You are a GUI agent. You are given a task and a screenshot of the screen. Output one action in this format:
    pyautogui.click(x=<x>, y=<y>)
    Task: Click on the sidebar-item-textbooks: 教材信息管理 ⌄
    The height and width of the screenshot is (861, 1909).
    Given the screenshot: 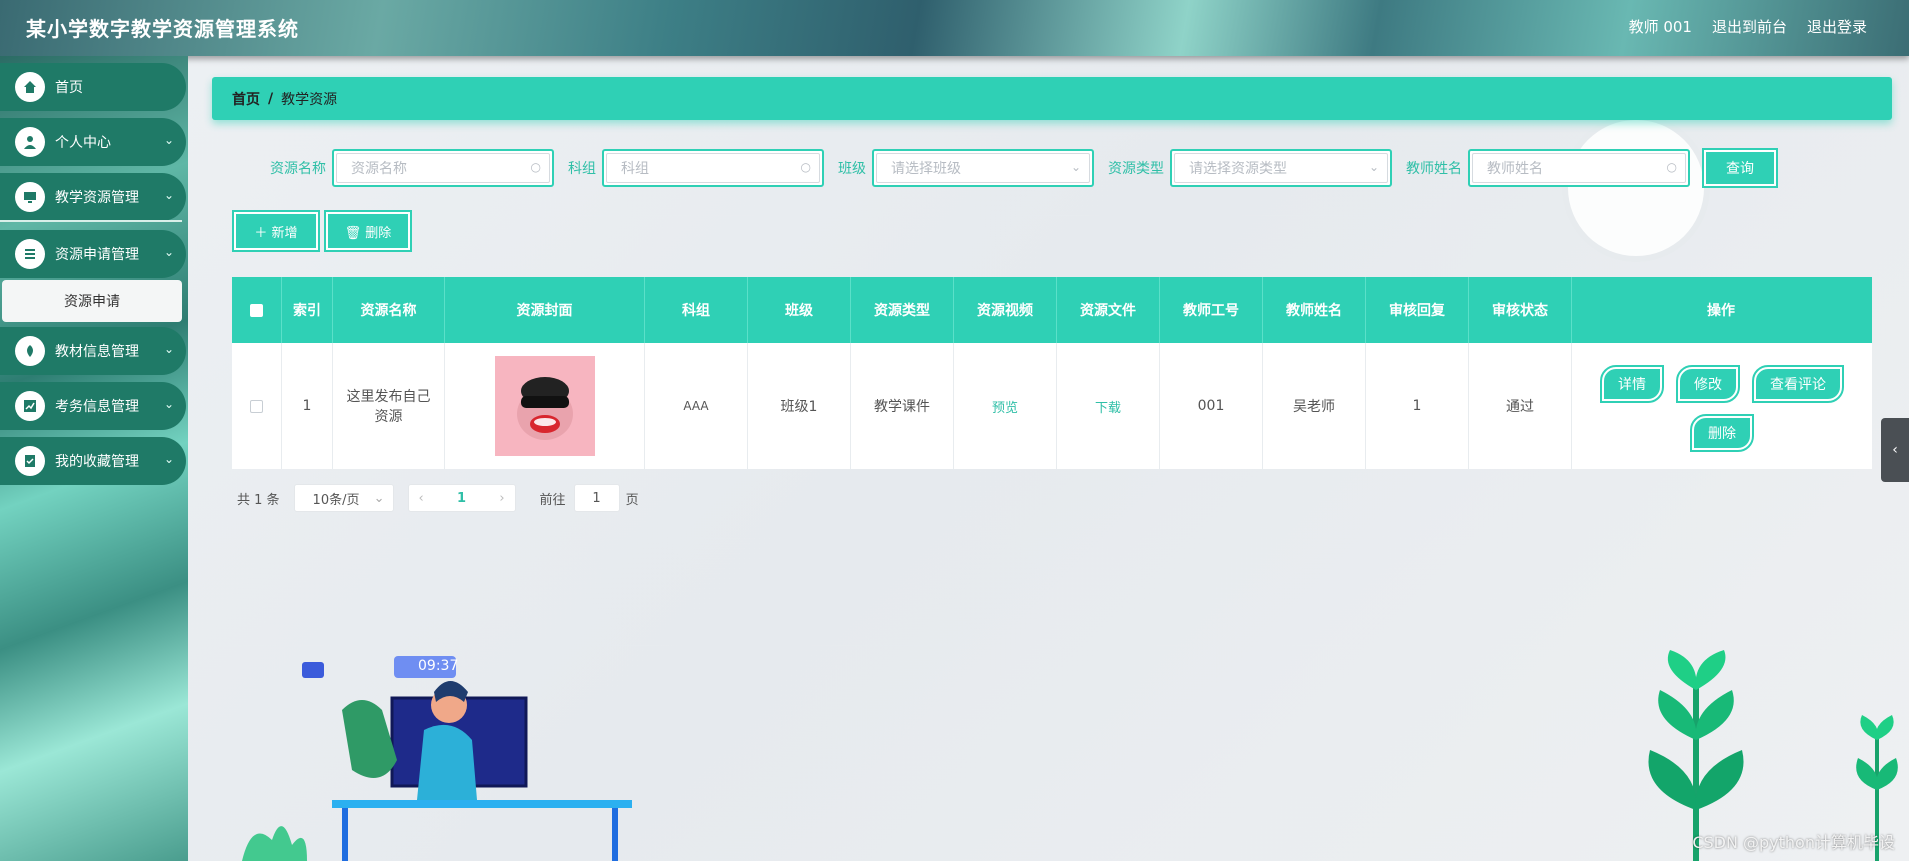 What is the action you would take?
    pyautogui.click(x=93, y=351)
    